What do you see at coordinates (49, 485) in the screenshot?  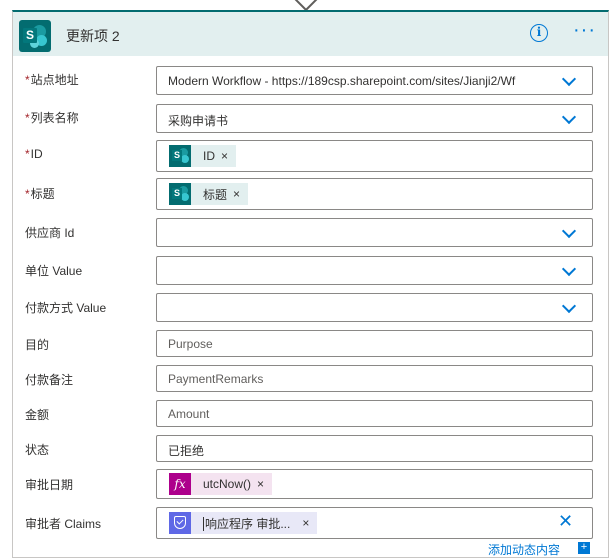 I see `label-approval-date: 审批日期` at bounding box center [49, 485].